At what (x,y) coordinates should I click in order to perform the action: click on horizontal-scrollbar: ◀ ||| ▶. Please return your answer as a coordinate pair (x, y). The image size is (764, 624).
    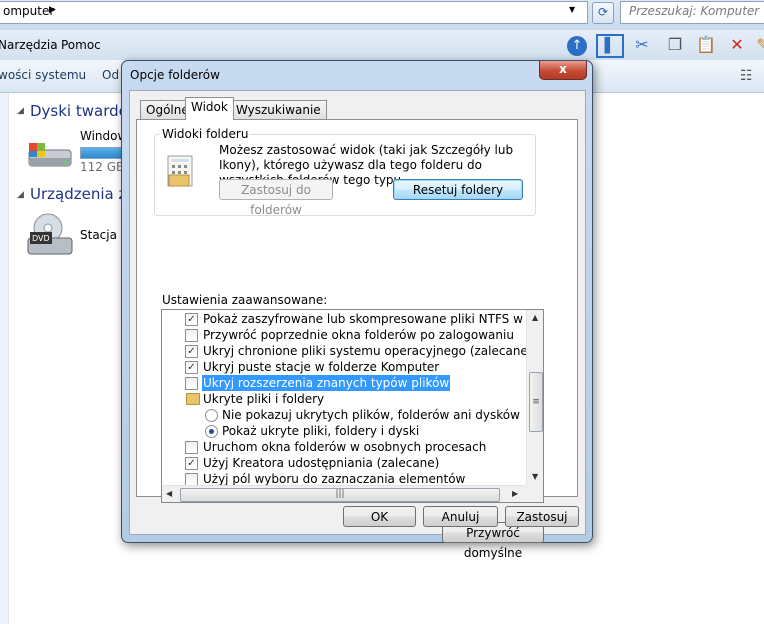
    Looking at the image, I should click on (344, 493).